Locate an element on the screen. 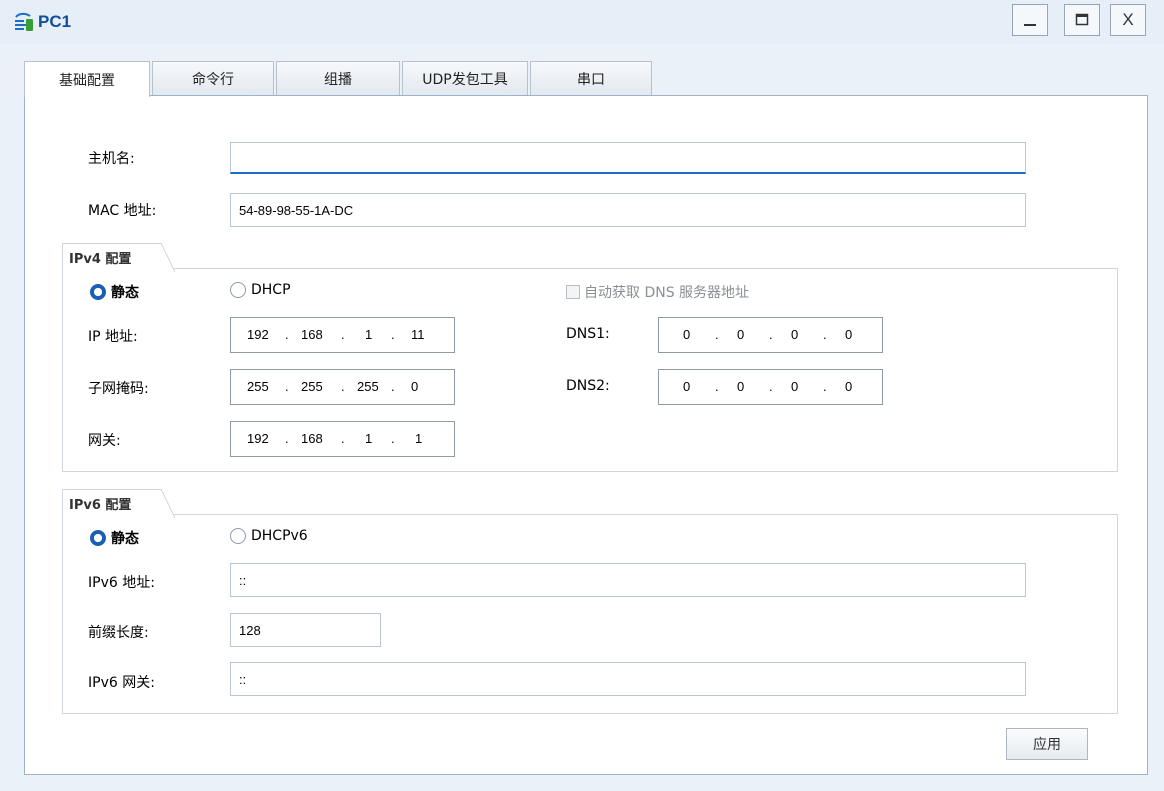 This screenshot has width=1164, height=791. maximize-icon is located at coordinates (1082, 19).